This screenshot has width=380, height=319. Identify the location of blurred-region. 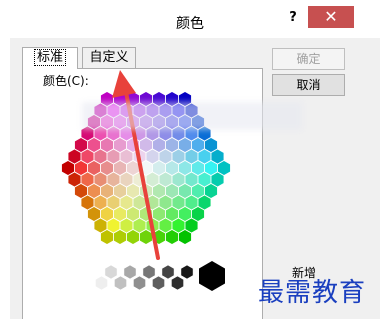
(192, 116).